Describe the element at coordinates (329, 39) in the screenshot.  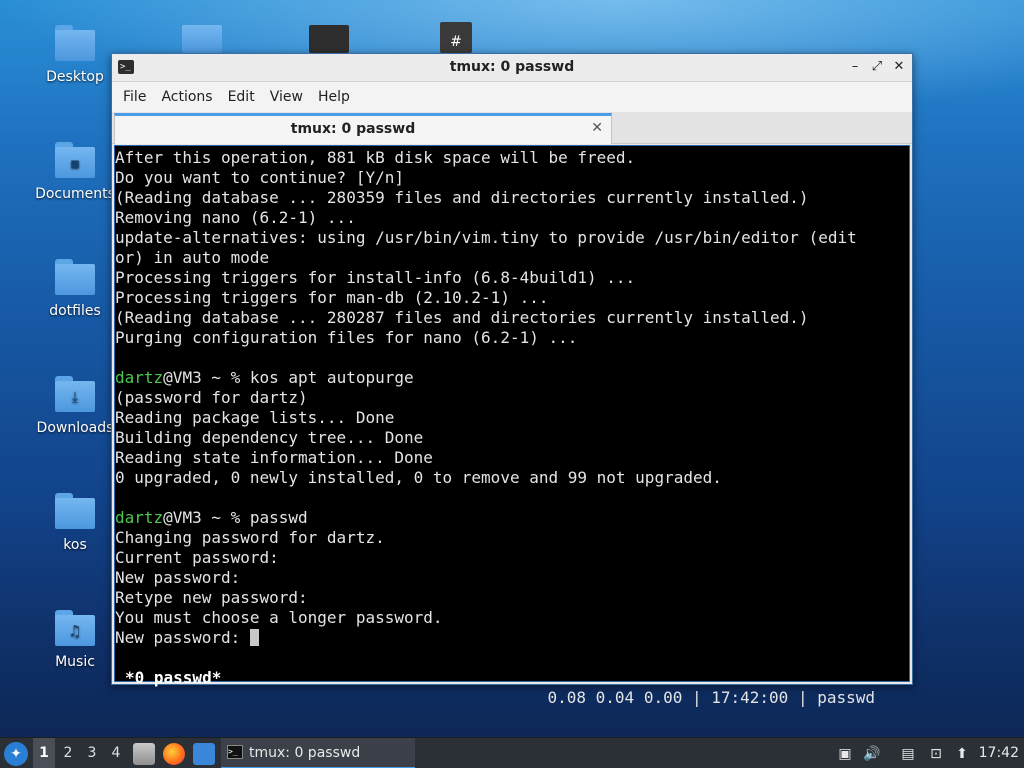
I see `desktop-icon-terminal-partial` at that location.